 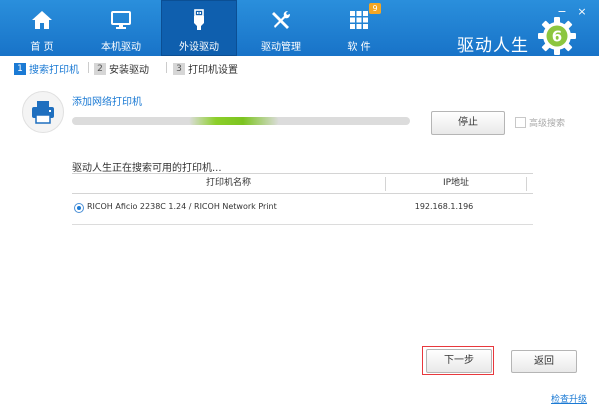 I want to click on top-nav-bar: 首 页 本机驱动 外设驱动 驱动管理 软 件 9 − × 驱动人生 6, so click(x=299, y=28).